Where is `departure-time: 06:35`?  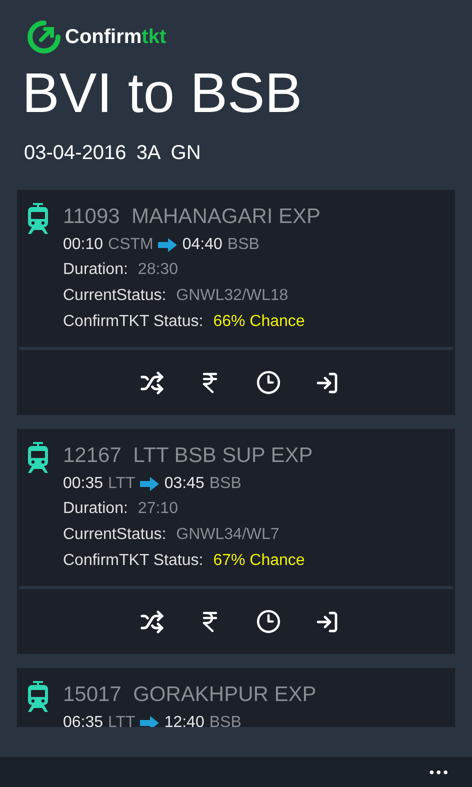 departure-time: 06:35 is located at coordinates (83, 720).